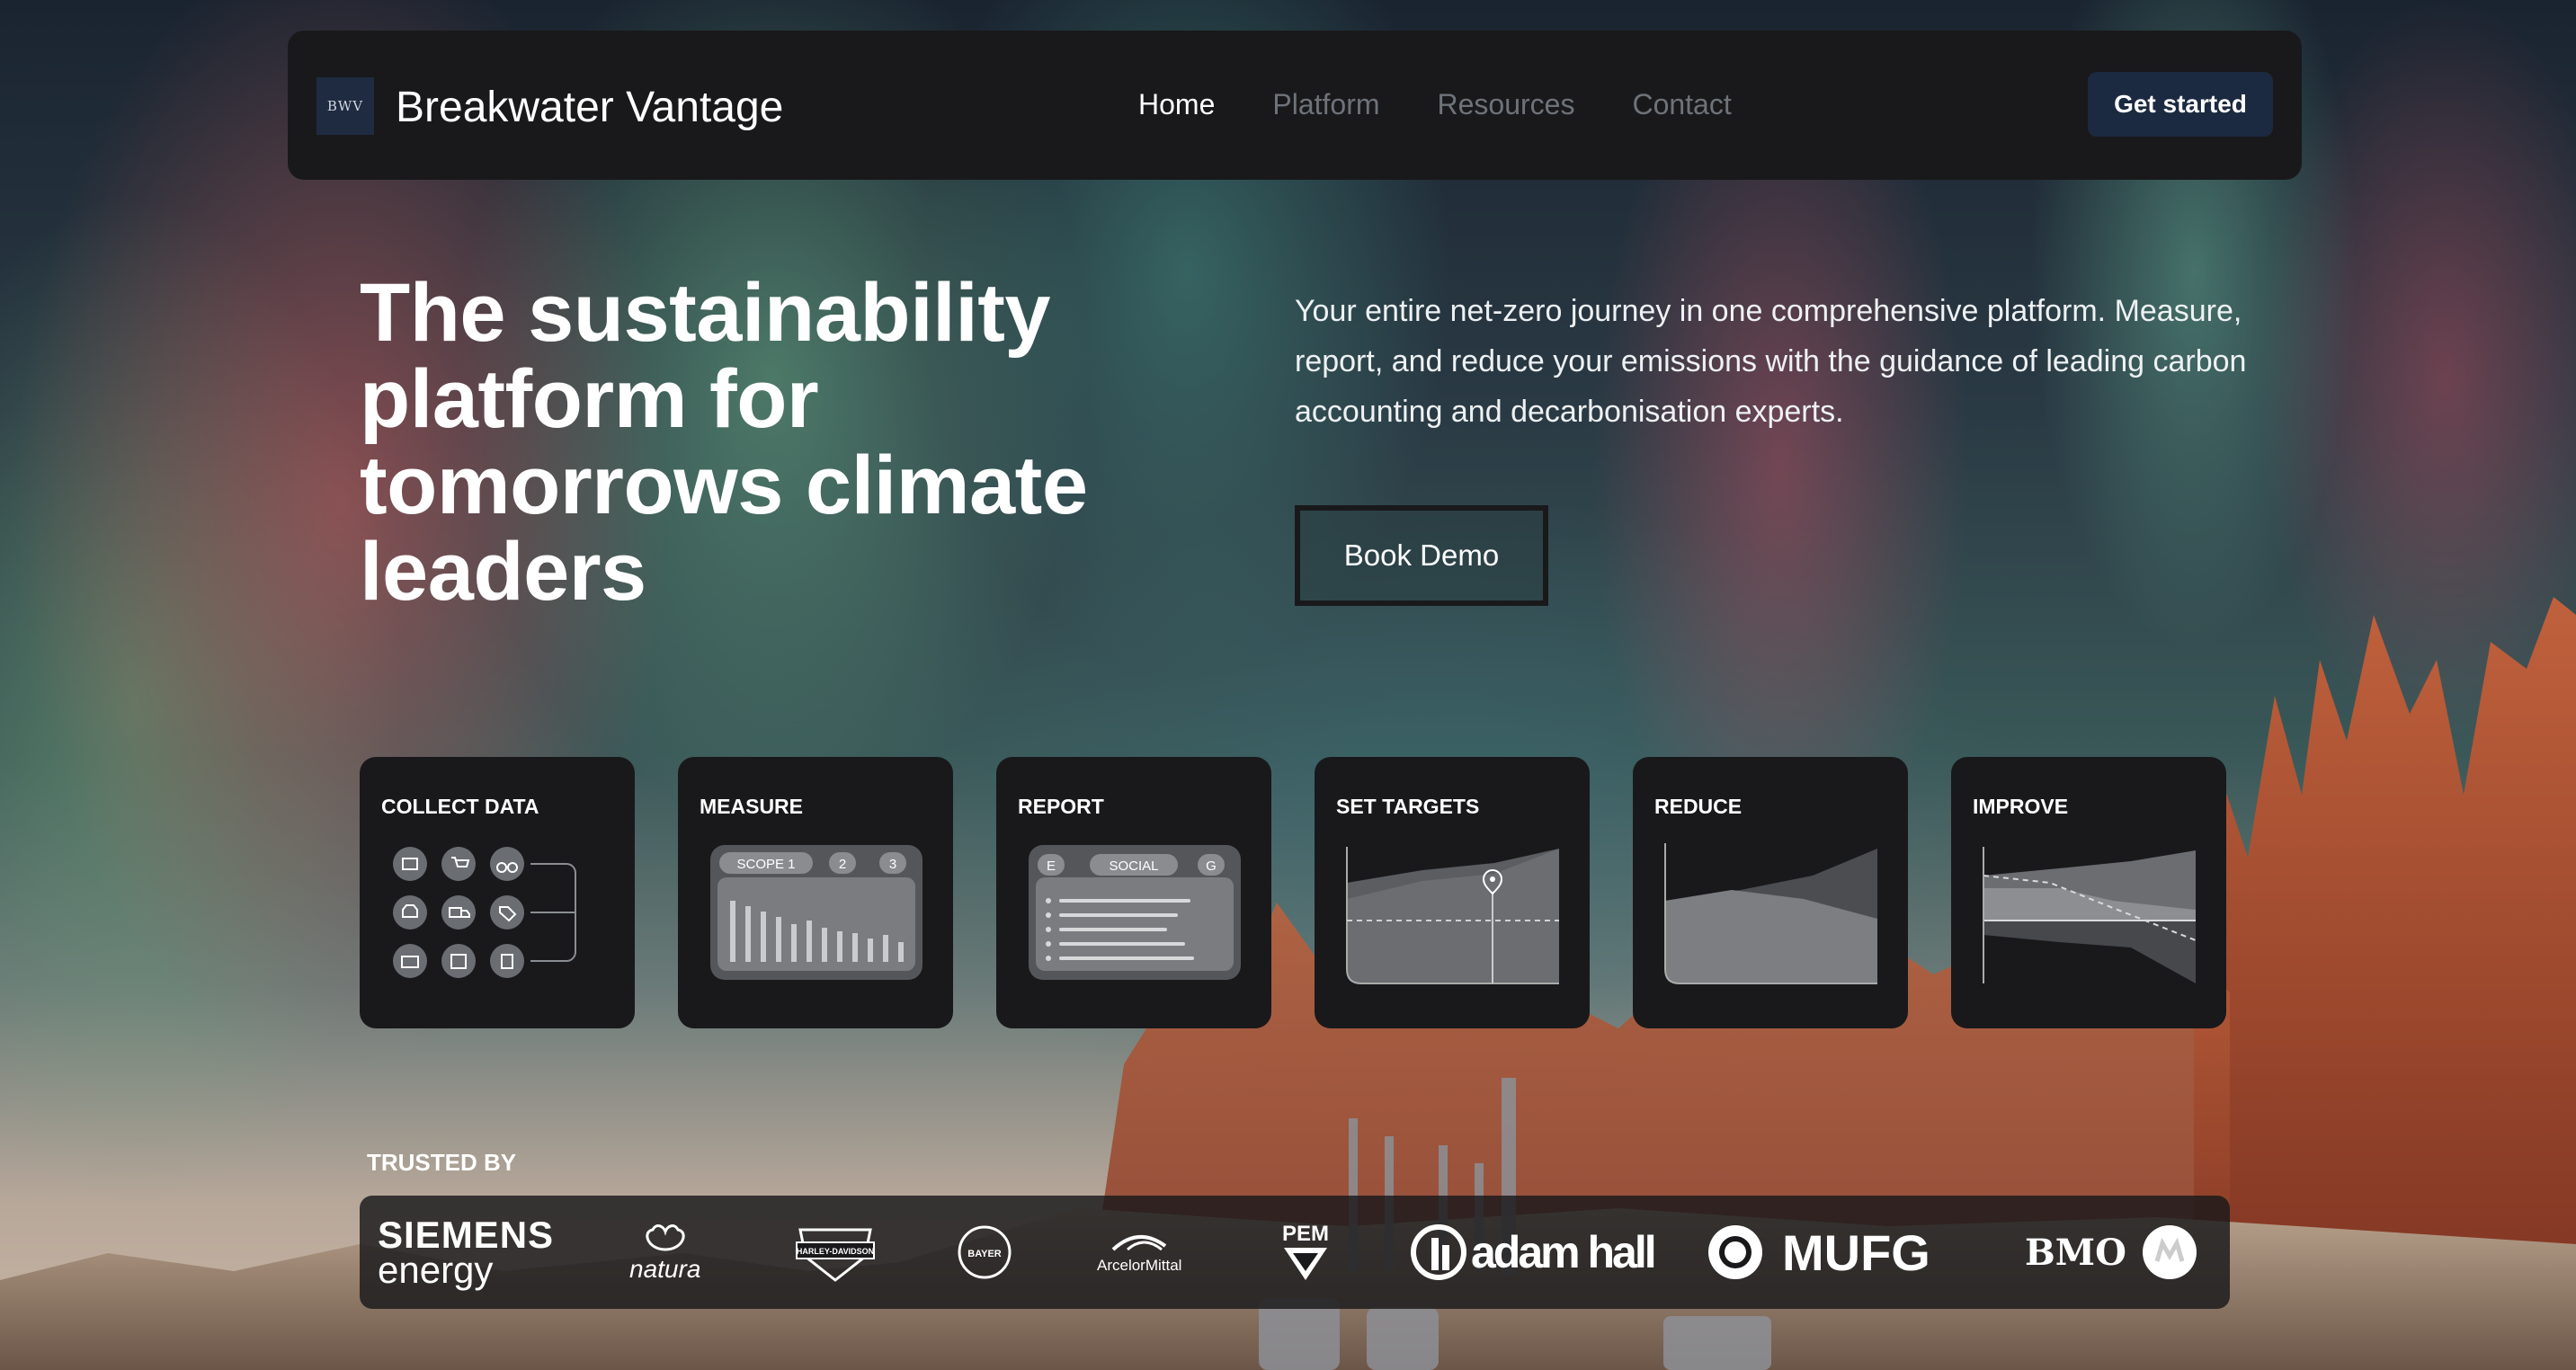  What do you see at coordinates (666, 1237) in the screenshot?
I see `natura-flower-icon` at bounding box center [666, 1237].